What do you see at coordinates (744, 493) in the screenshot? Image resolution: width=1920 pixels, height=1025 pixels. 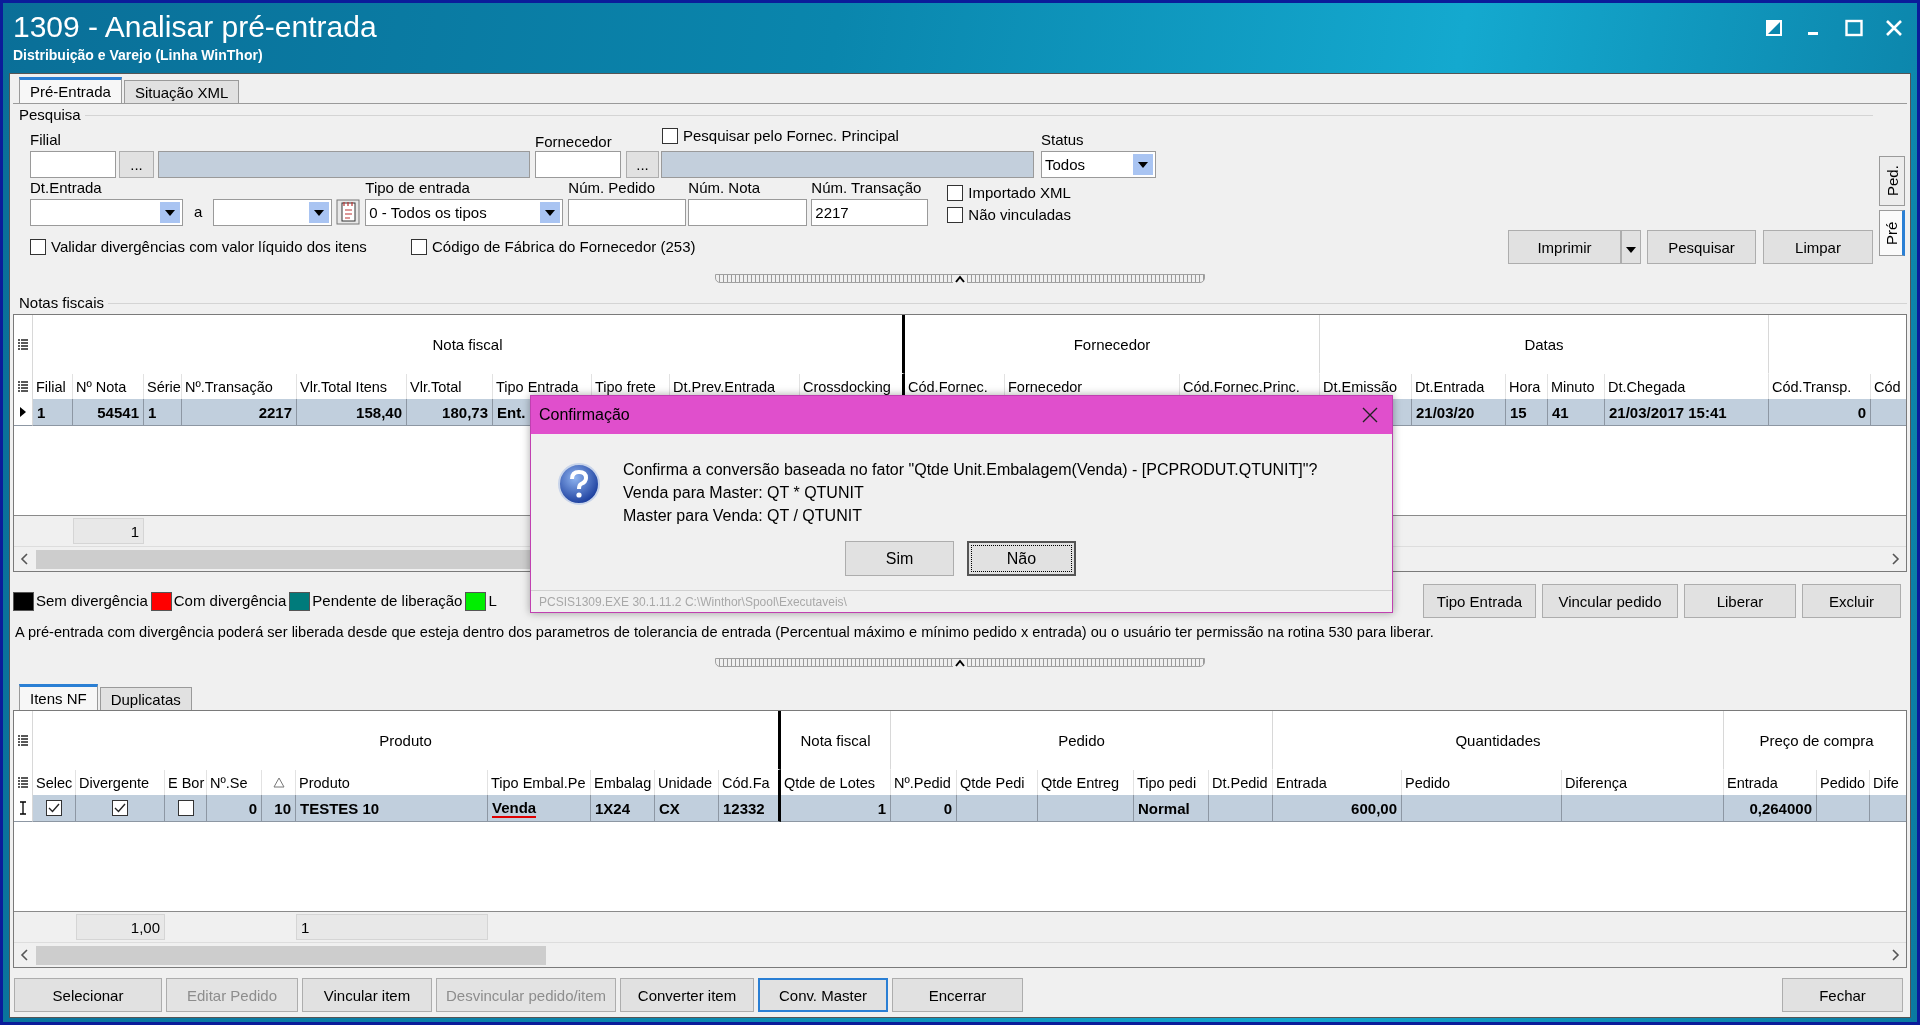 I see `dialog-message: Venda para Master: QT * QTUNIT` at bounding box center [744, 493].